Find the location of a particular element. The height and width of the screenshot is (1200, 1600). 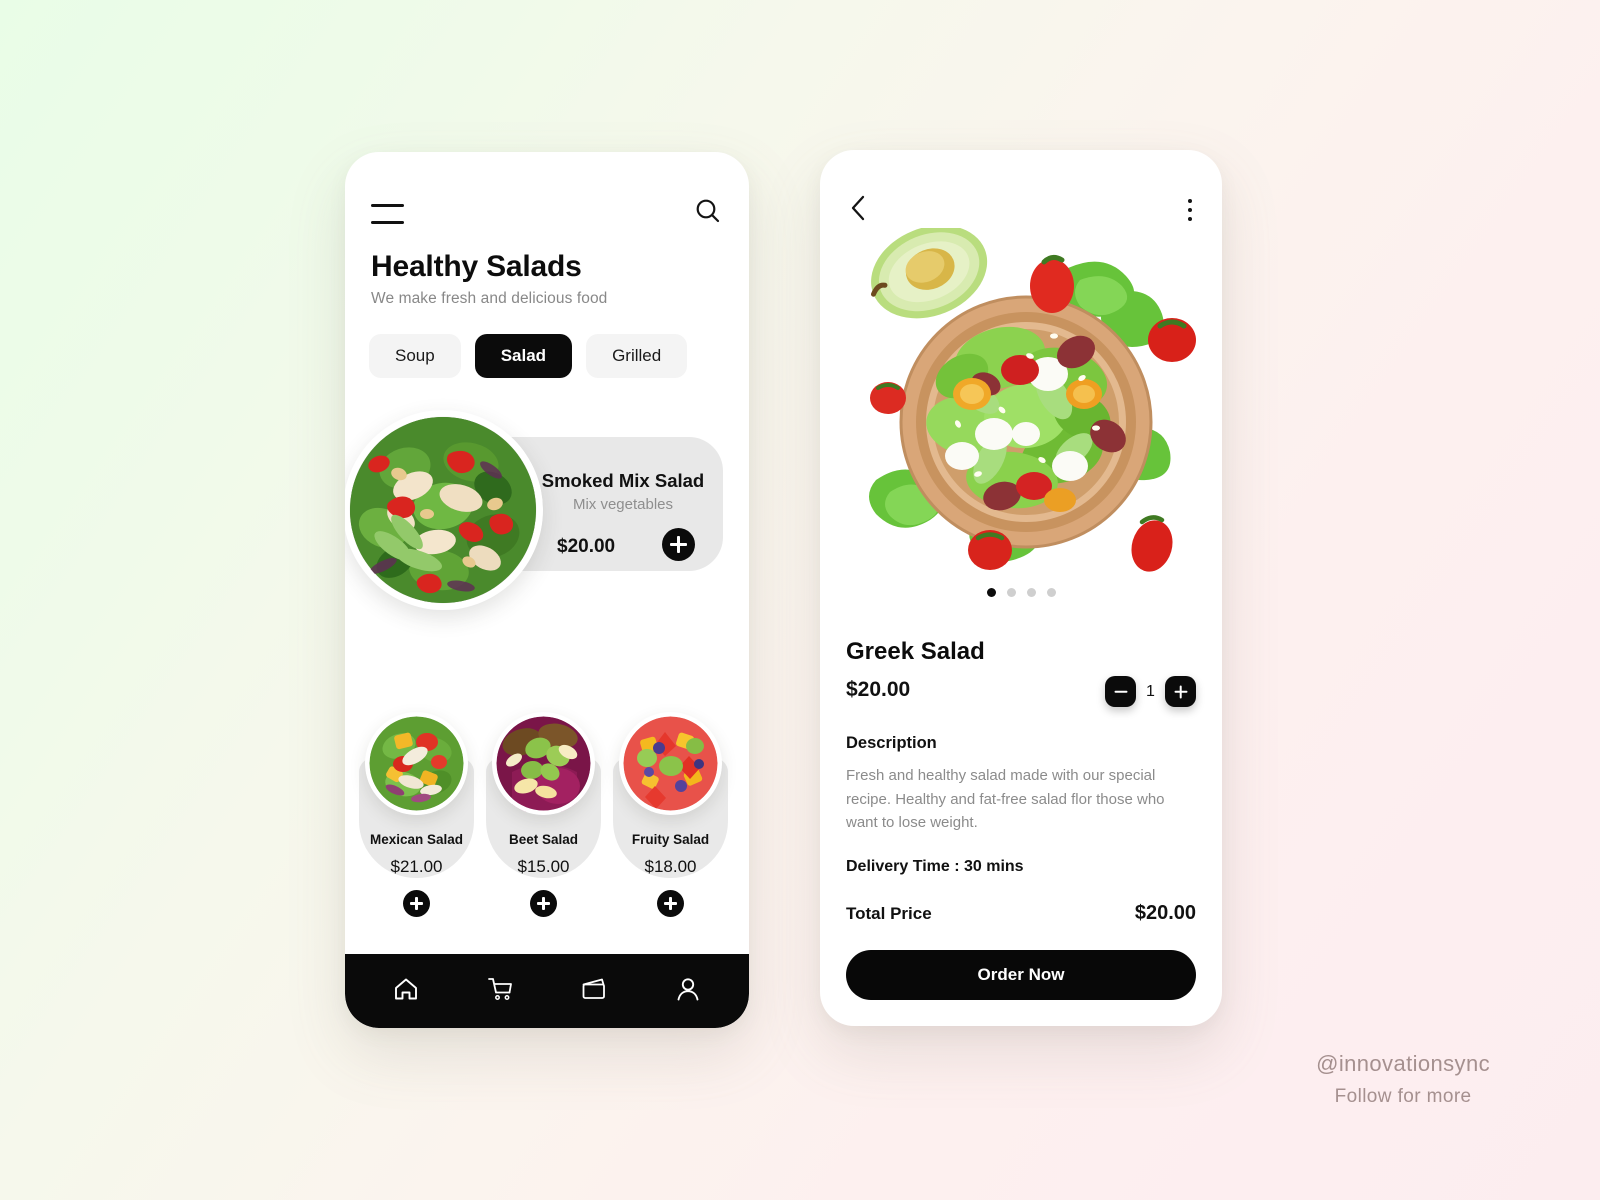

quantity-stepper: 1 is located at coordinates (1150, 691).